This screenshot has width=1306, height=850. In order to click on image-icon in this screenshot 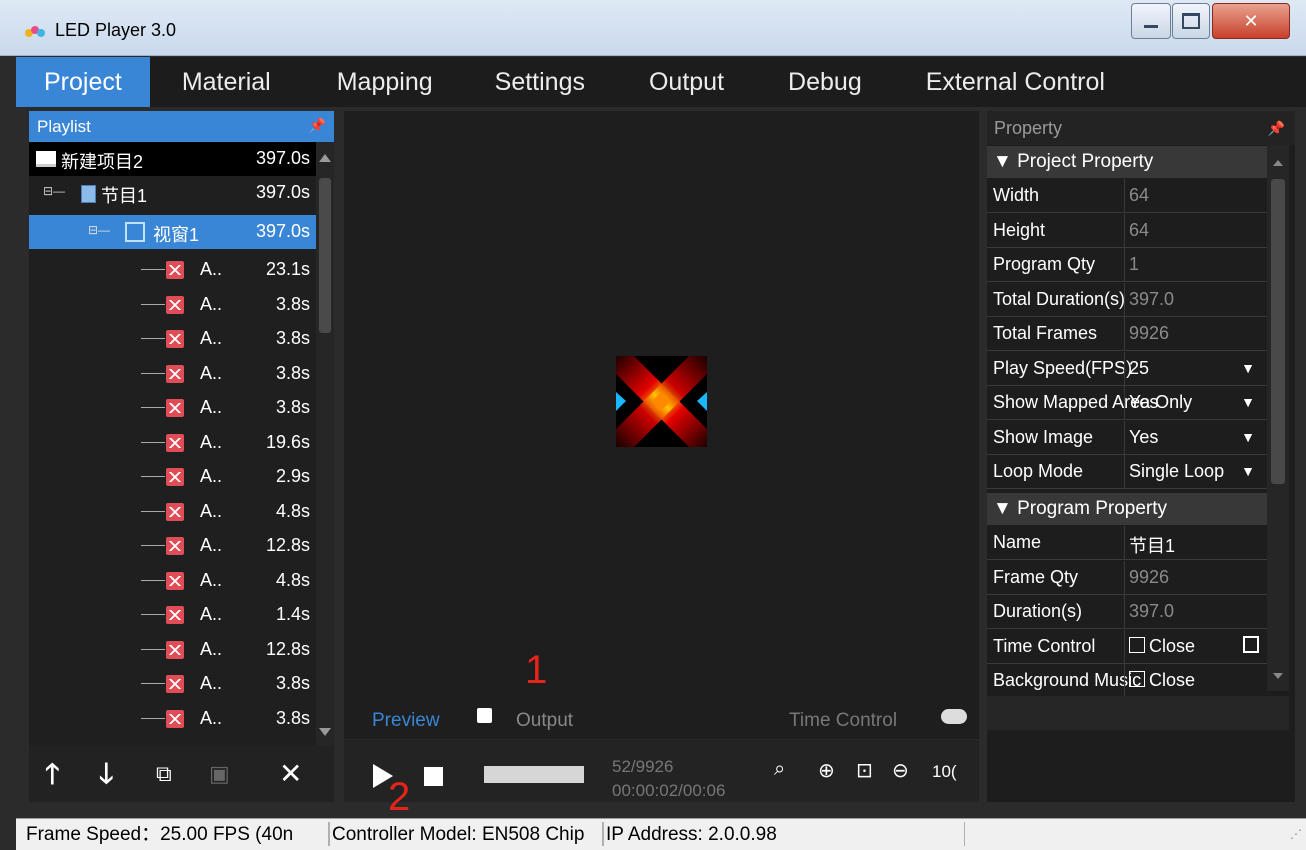, I will do `click(175, 580)`.